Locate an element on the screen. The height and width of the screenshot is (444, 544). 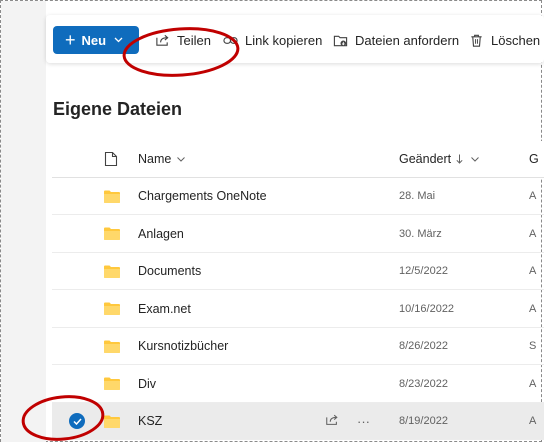
copy-link-label: Link kopieren is located at coordinates (284, 40).